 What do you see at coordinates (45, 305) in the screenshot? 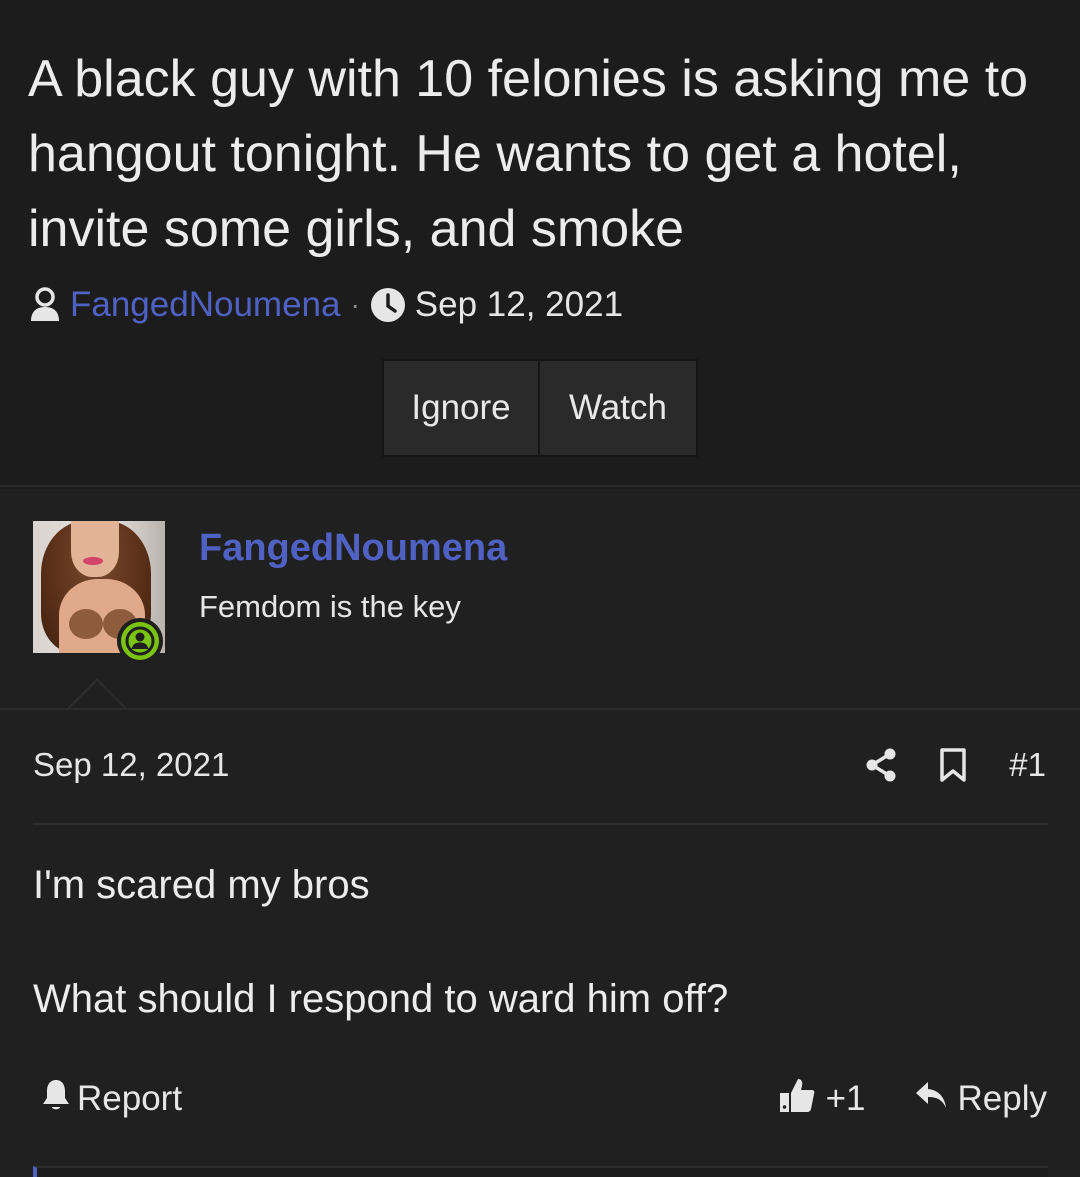
I see `user-icon` at bounding box center [45, 305].